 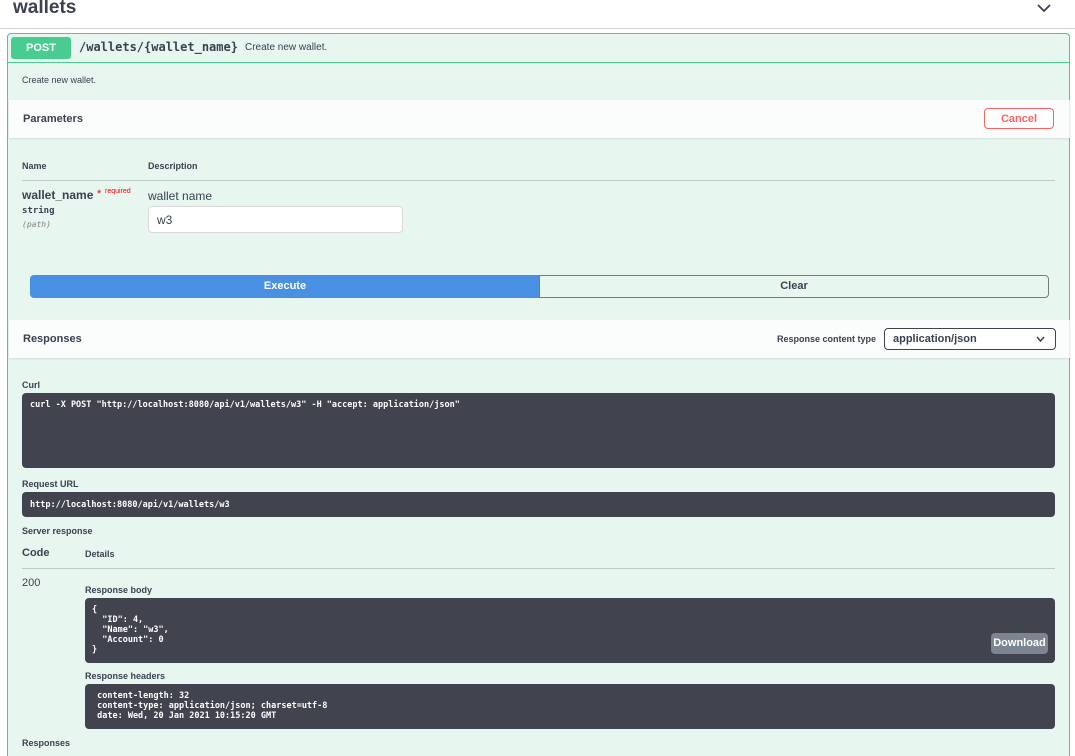 What do you see at coordinates (57, 531) in the screenshot?
I see `server-response-label: Server response` at bounding box center [57, 531].